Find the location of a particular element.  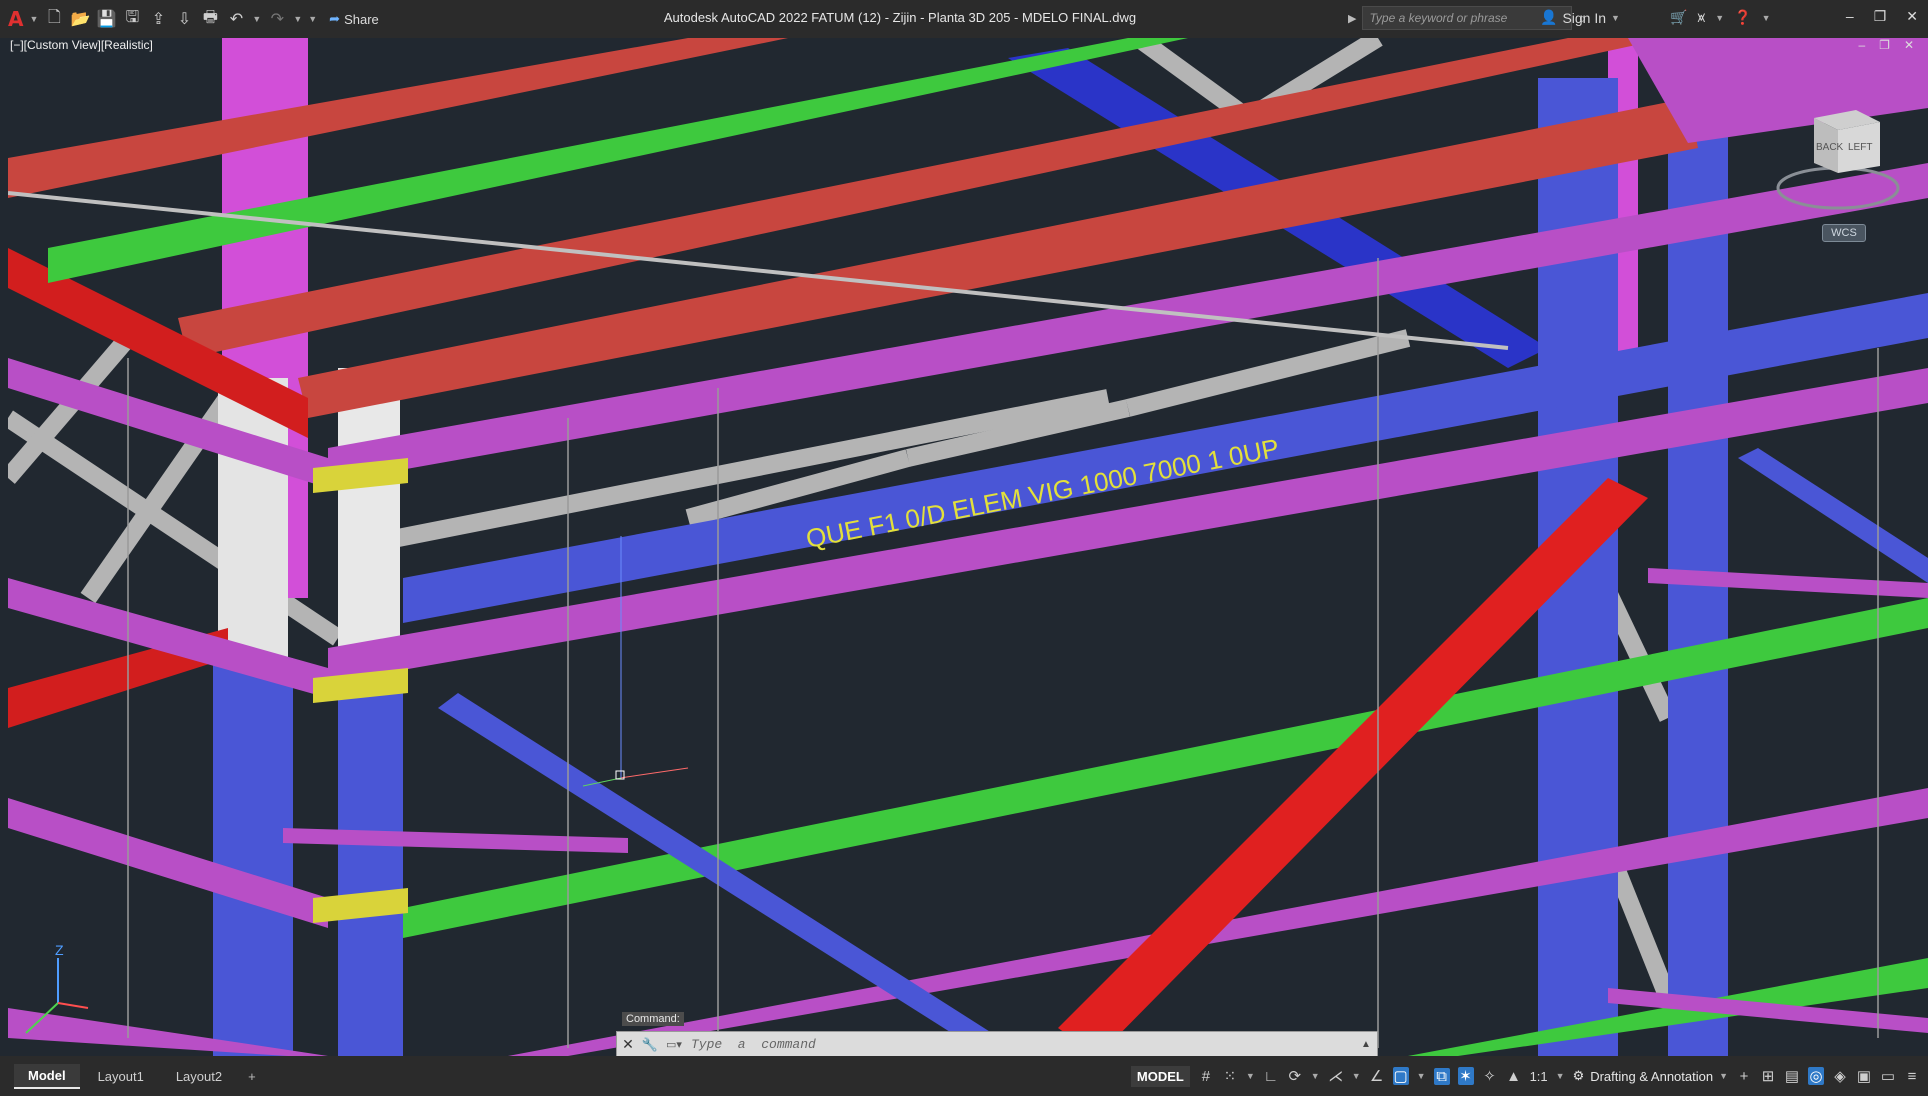

viewcube-back-label: BACK is located at coordinates (1830, 147).